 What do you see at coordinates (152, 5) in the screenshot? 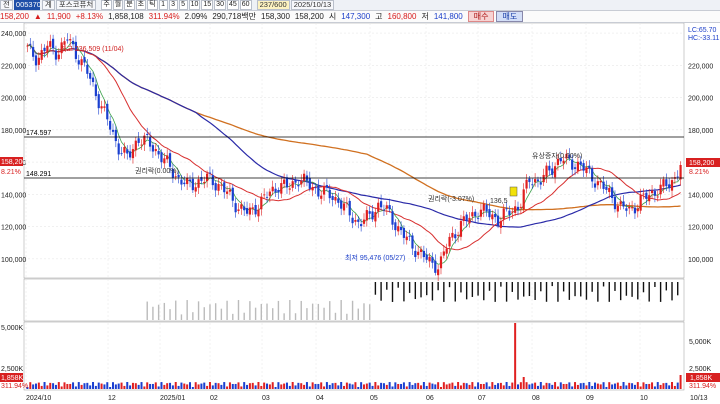
I see `period-tick: 틱` at bounding box center [152, 5].